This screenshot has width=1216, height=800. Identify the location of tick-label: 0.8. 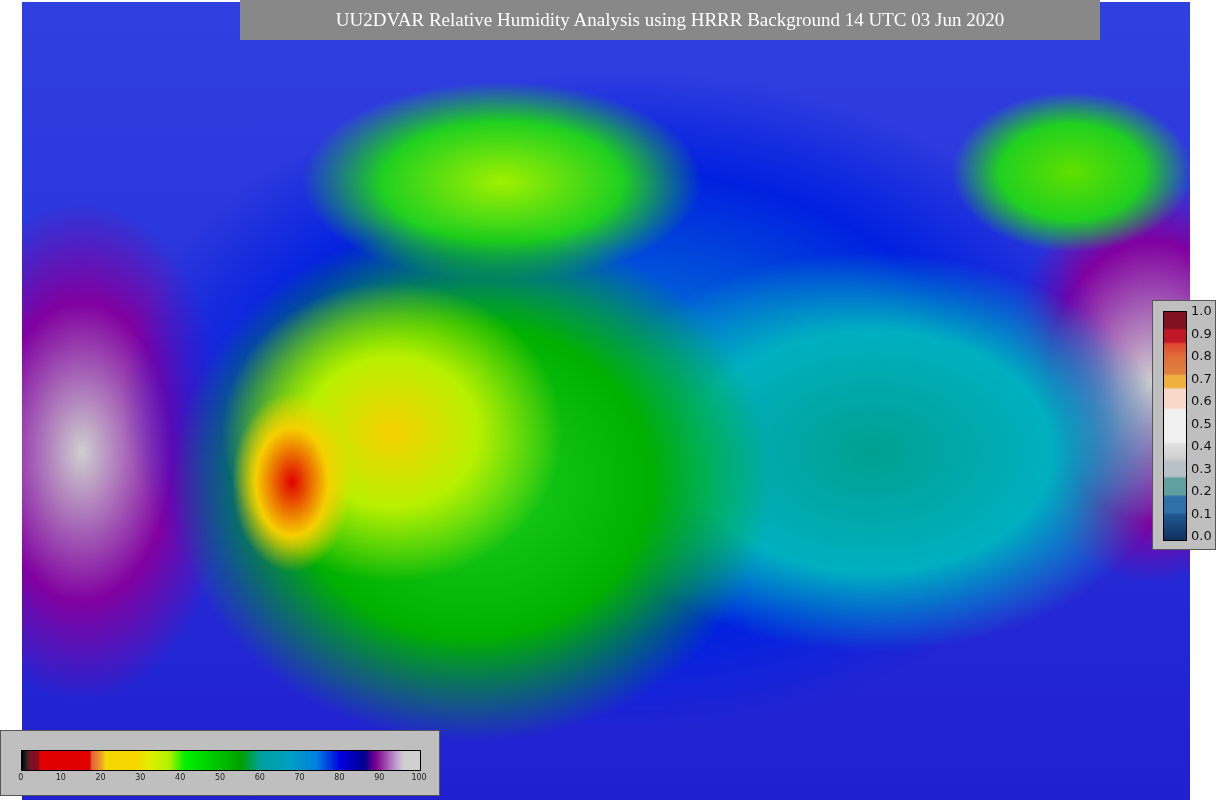
(1201, 355).